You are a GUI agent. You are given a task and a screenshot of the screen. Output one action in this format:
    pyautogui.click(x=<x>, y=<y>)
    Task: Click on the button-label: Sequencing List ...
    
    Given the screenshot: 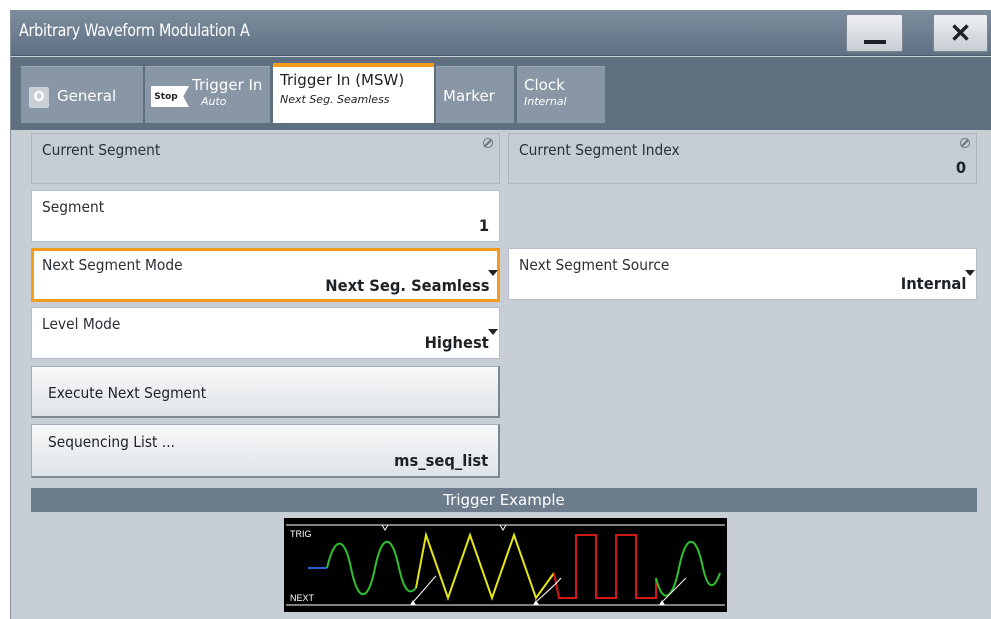 What is the action you would take?
    pyautogui.click(x=111, y=442)
    